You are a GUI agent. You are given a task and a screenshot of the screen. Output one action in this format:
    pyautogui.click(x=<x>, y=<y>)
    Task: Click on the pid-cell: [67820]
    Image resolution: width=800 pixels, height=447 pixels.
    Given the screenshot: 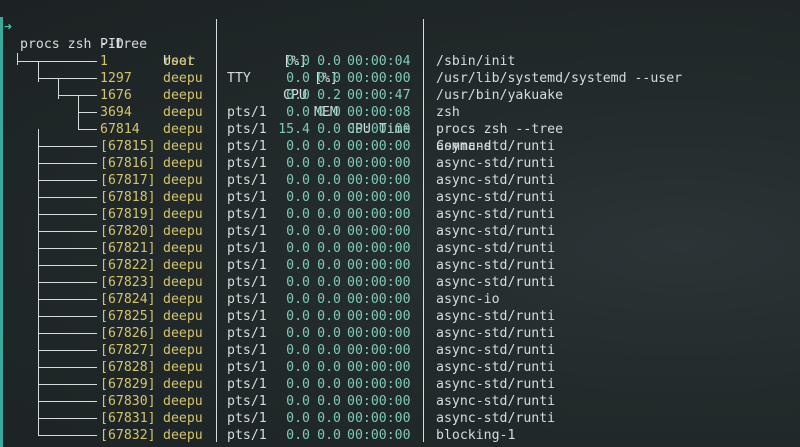 What is the action you would take?
    pyautogui.click(x=128, y=231)
    